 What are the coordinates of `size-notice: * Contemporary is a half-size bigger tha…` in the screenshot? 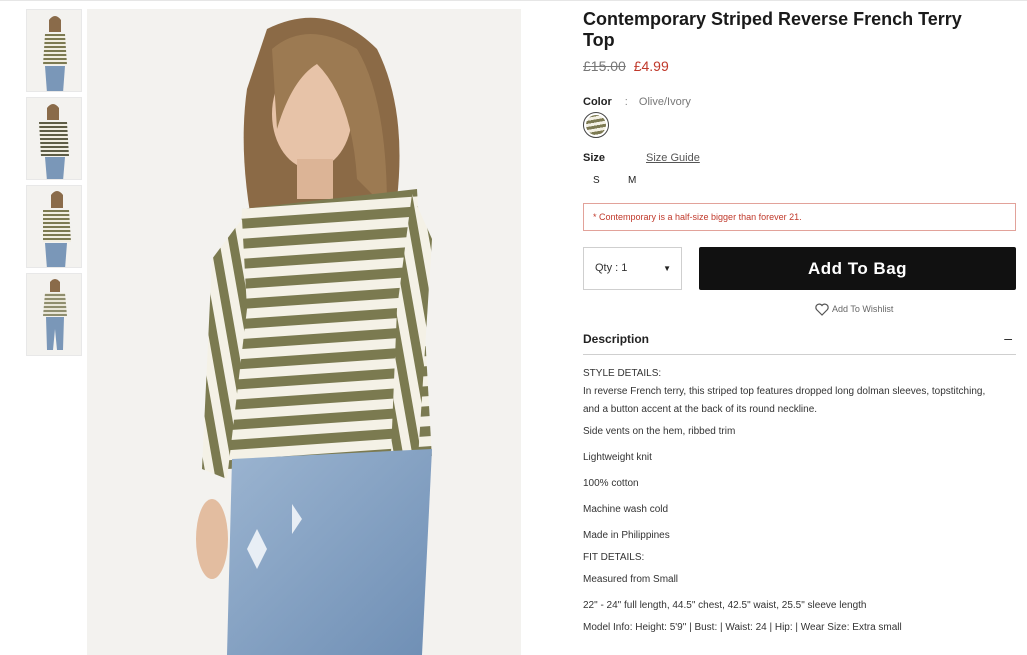 It's located at (799, 217).